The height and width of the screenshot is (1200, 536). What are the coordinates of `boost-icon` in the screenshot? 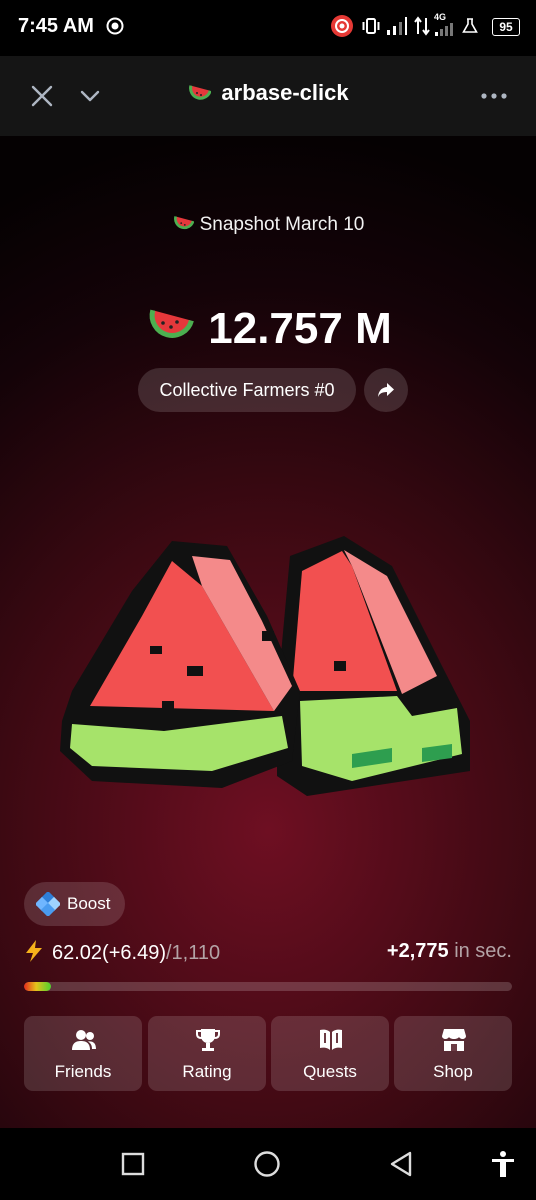 It's located at (48, 904).